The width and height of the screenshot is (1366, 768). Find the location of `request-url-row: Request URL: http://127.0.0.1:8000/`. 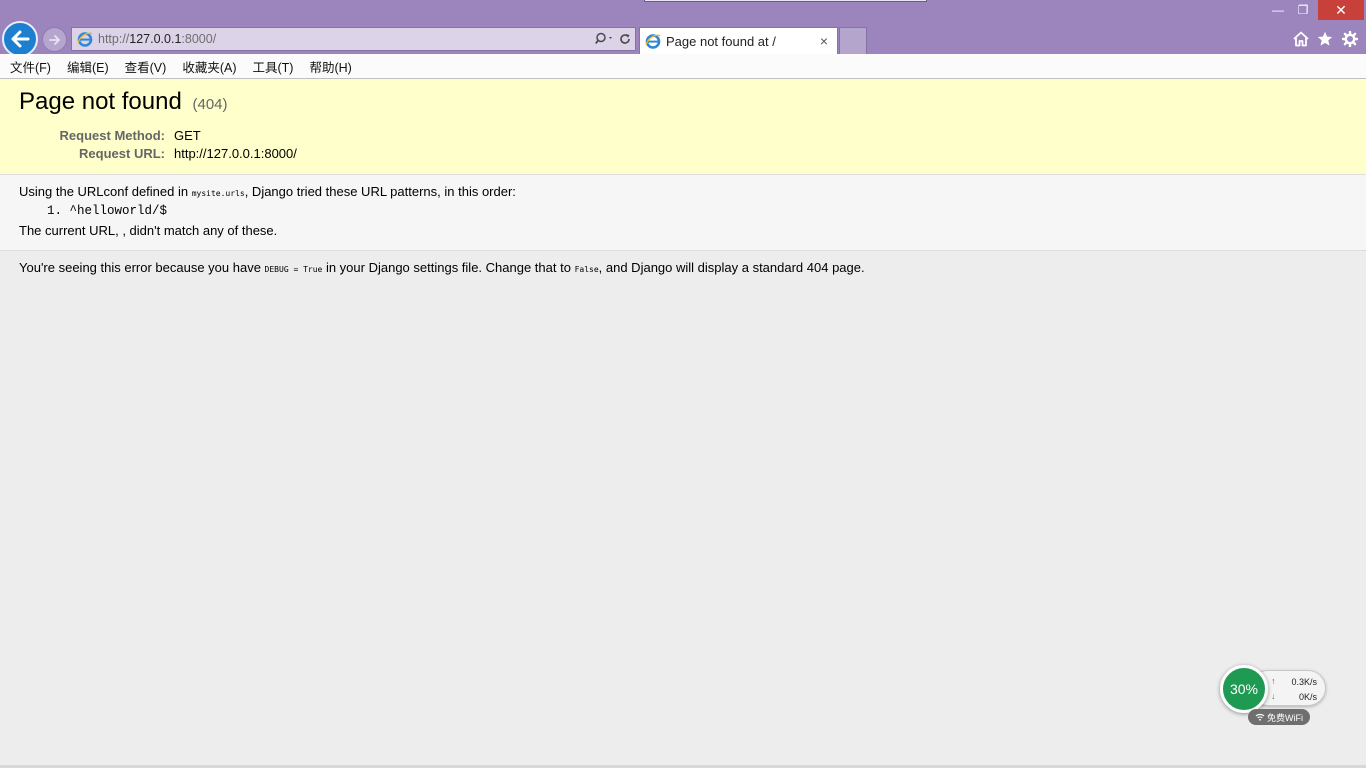

request-url-row: Request URL: http://127.0.0.1:8000/ is located at coordinates (683, 153).